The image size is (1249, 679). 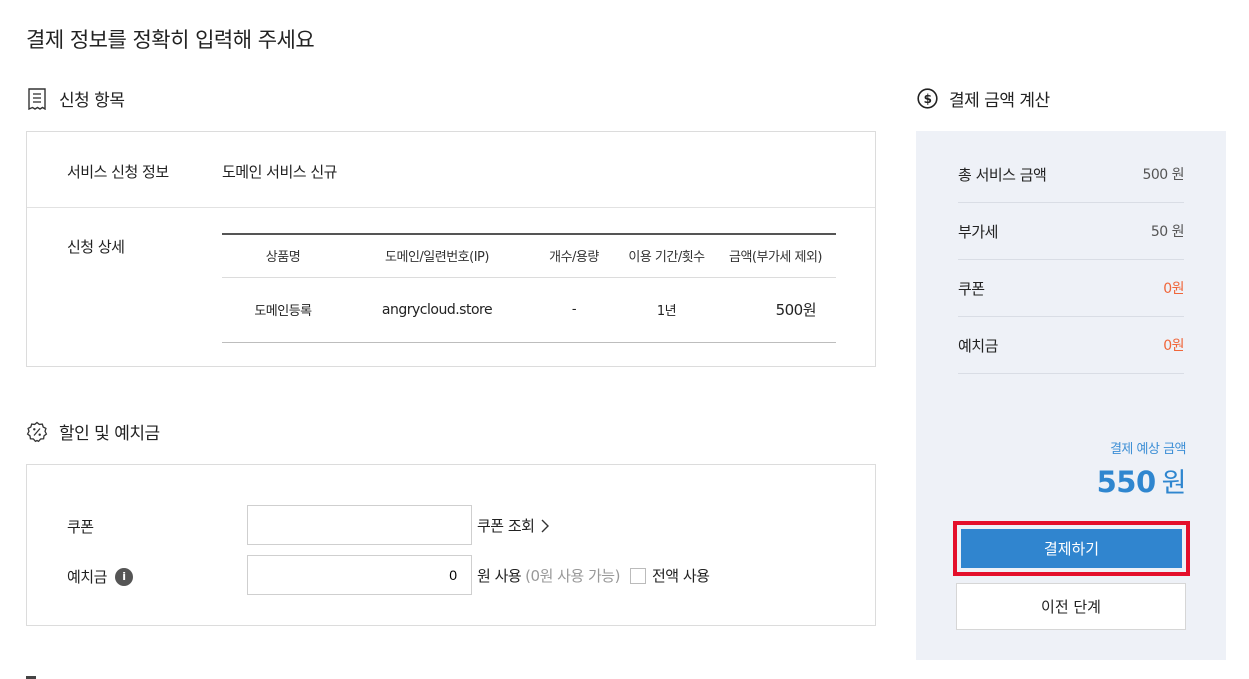 I want to click on expected-amount-label: 결제 예상 금액, so click(x=1148, y=449).